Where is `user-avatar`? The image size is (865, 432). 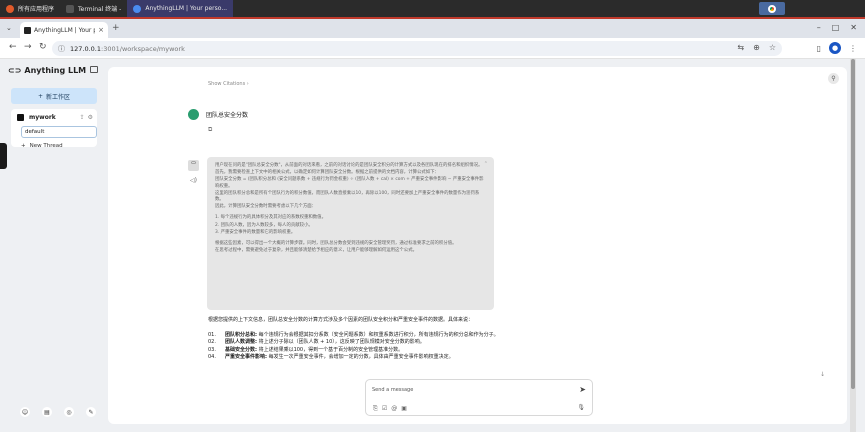
user-avatar is located at coordinates (193, 114).